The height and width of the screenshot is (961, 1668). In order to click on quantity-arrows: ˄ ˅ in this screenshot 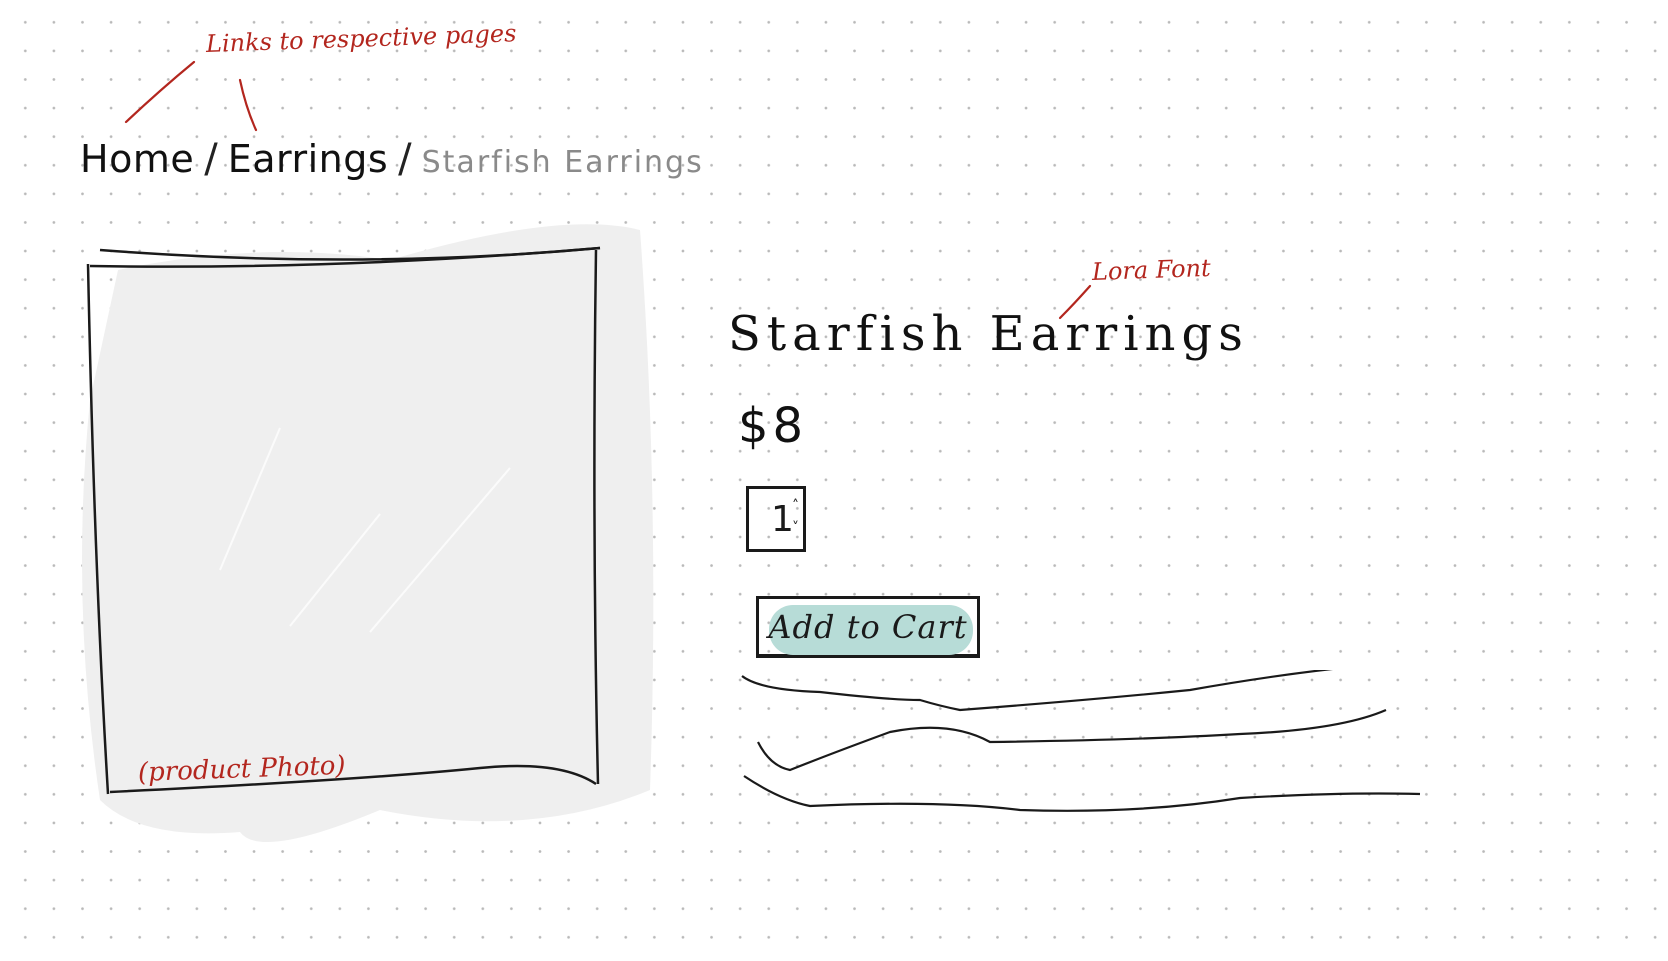, I will do `click(795, 517)`.